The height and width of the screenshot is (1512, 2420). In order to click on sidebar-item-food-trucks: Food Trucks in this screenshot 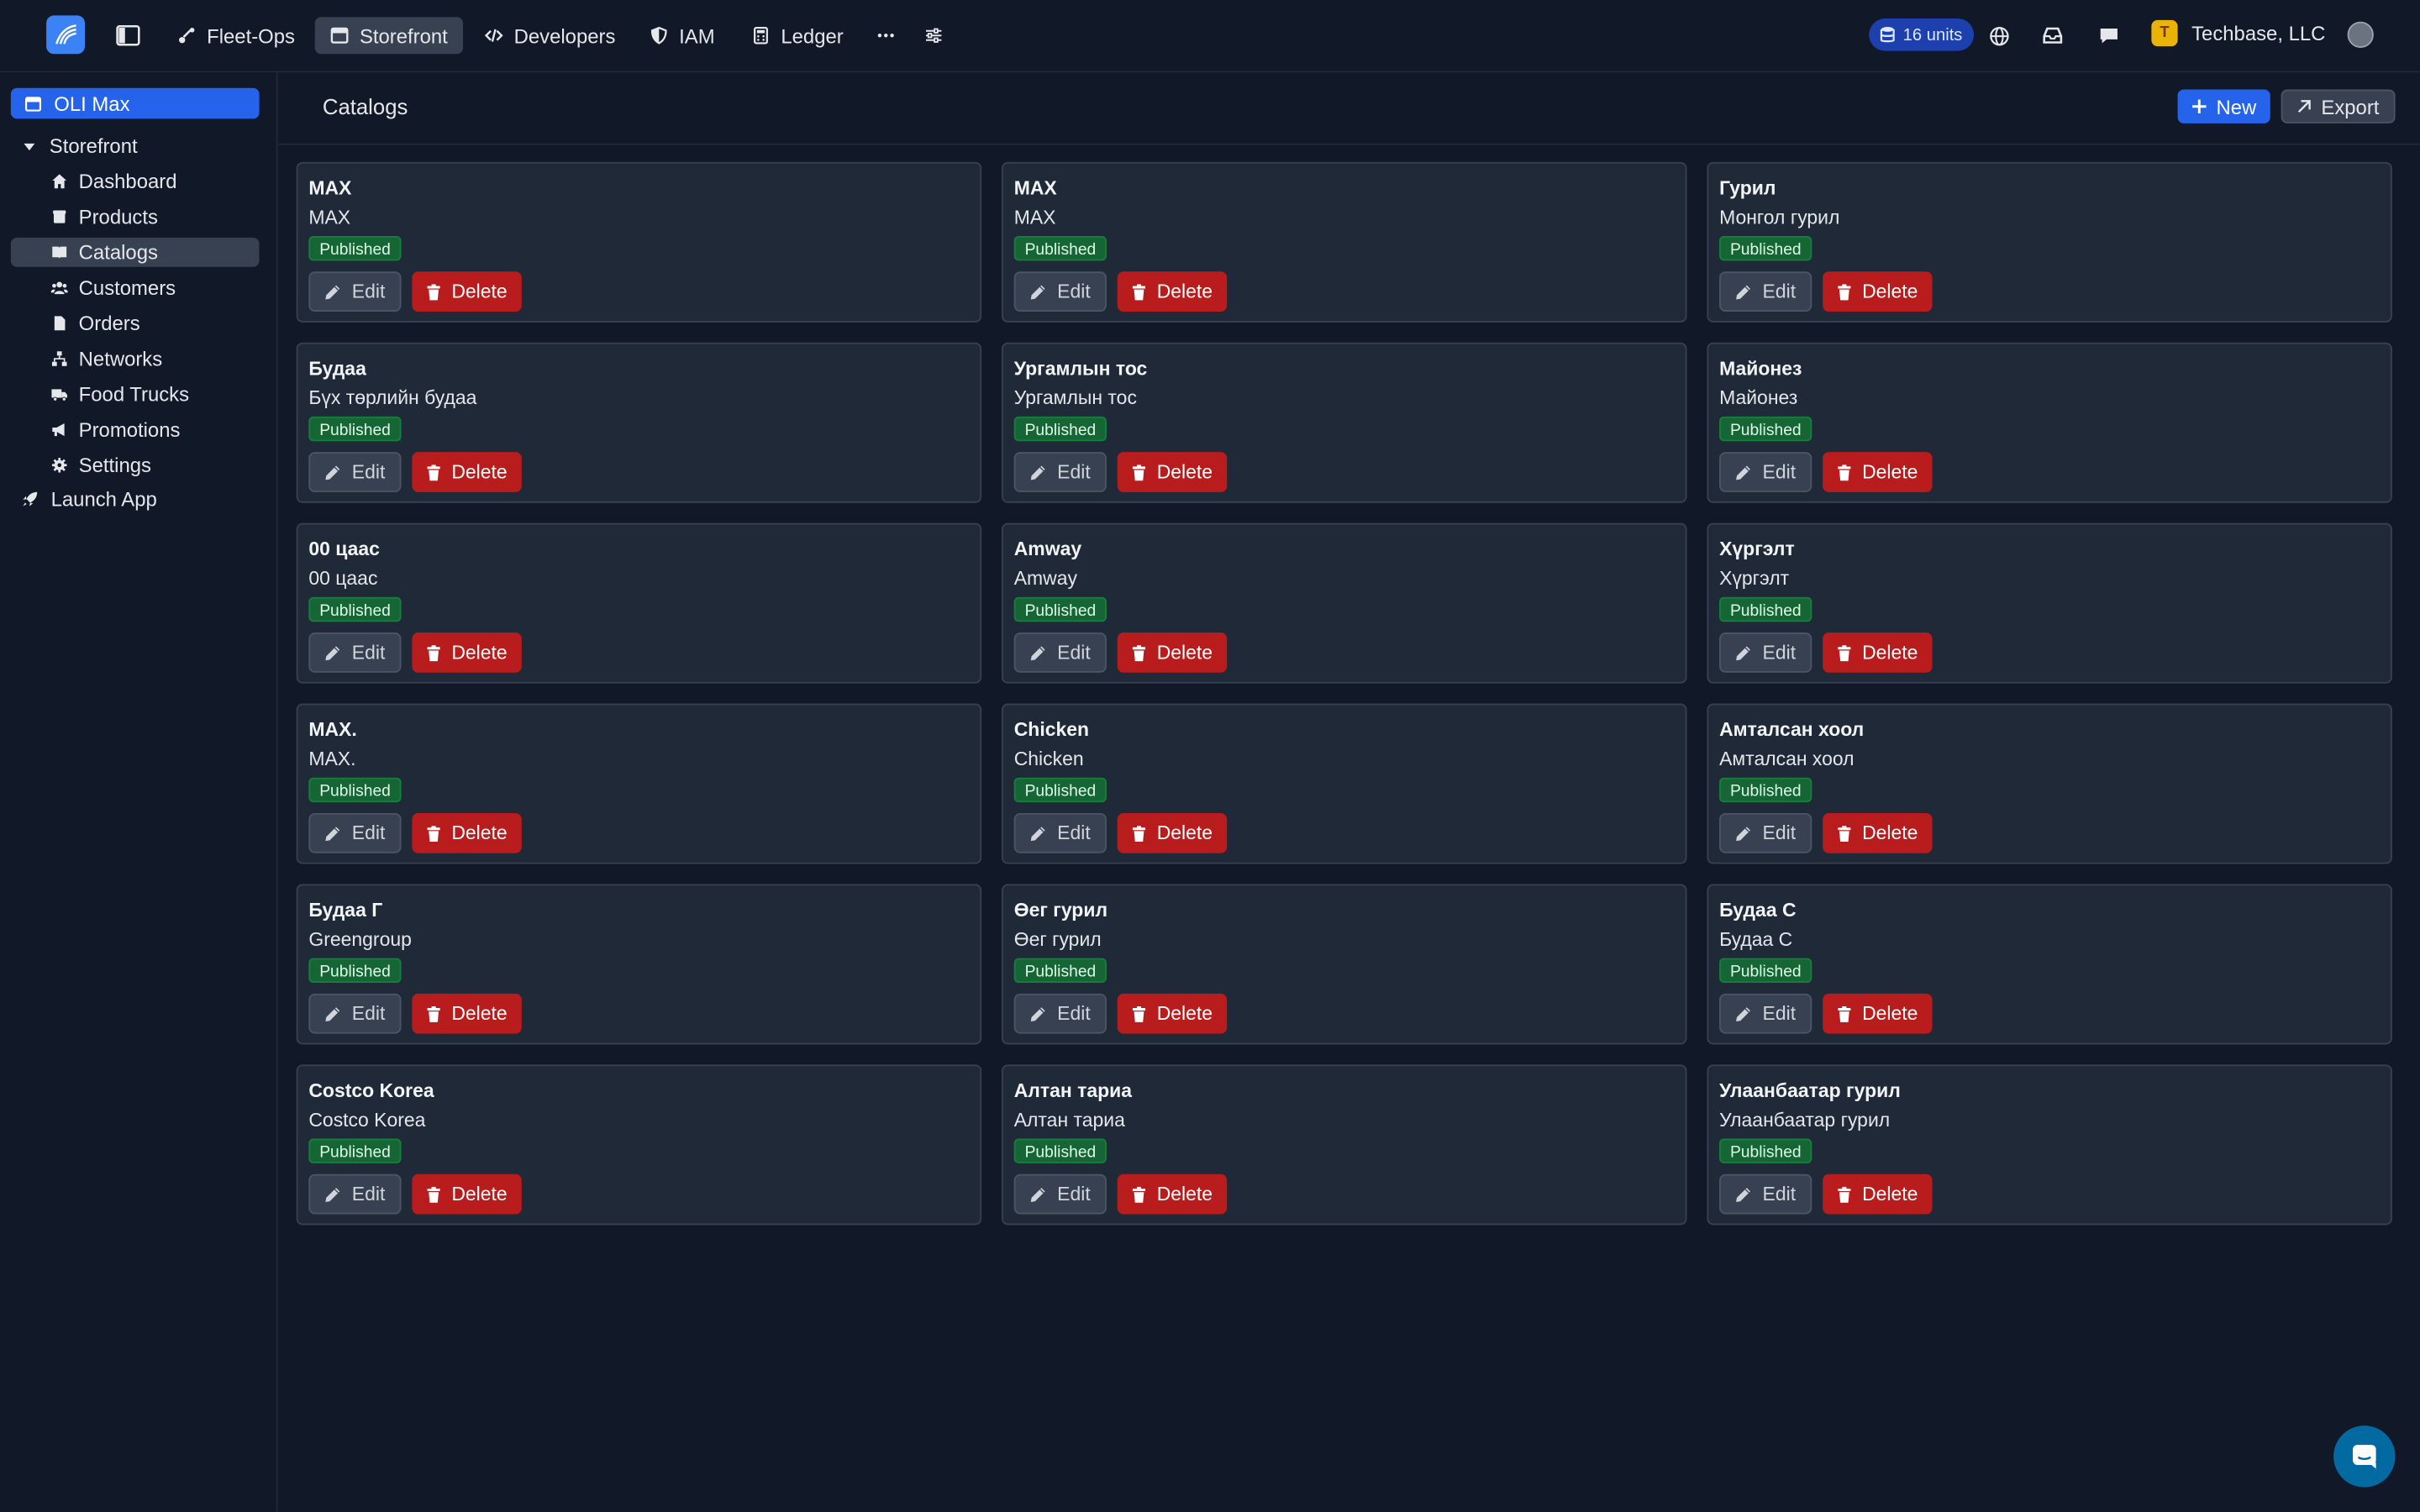, I will do `click(135, 394)`.